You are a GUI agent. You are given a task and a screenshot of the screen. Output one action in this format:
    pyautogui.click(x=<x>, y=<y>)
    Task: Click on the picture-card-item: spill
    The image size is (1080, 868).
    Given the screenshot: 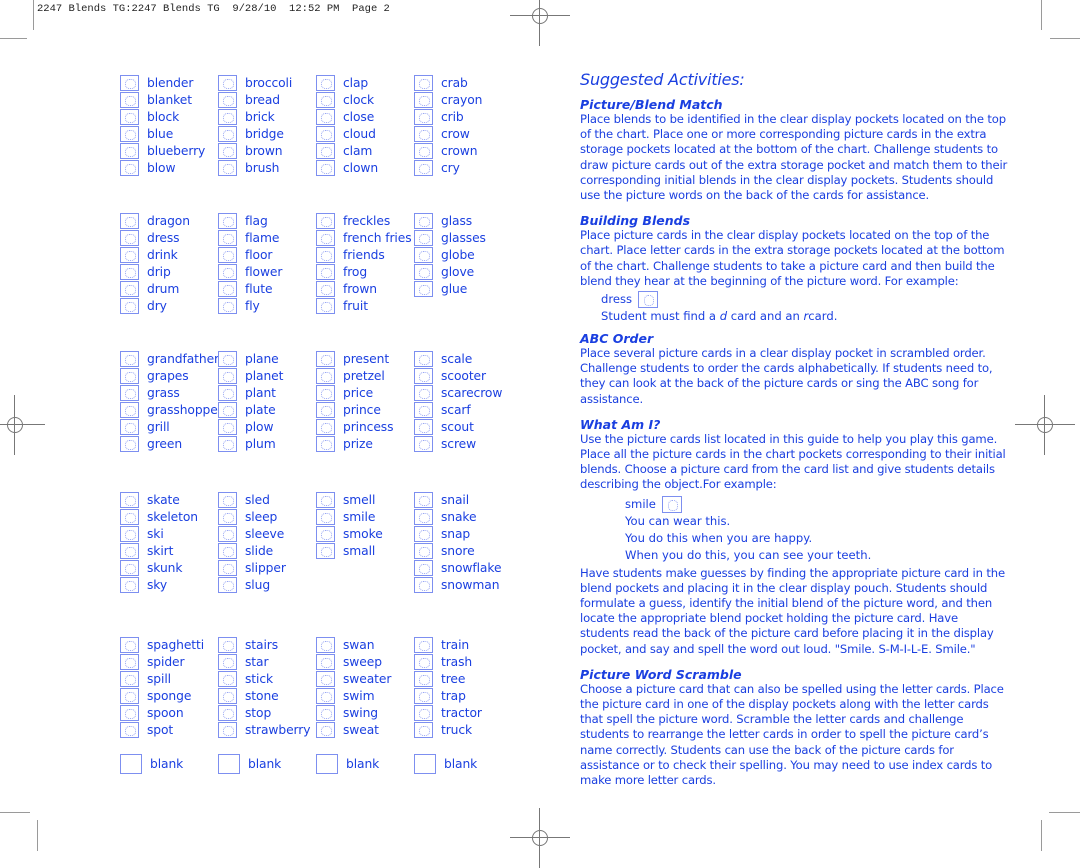 What is the action you would take?
    pyautogui.click(x=168, y=678)
    